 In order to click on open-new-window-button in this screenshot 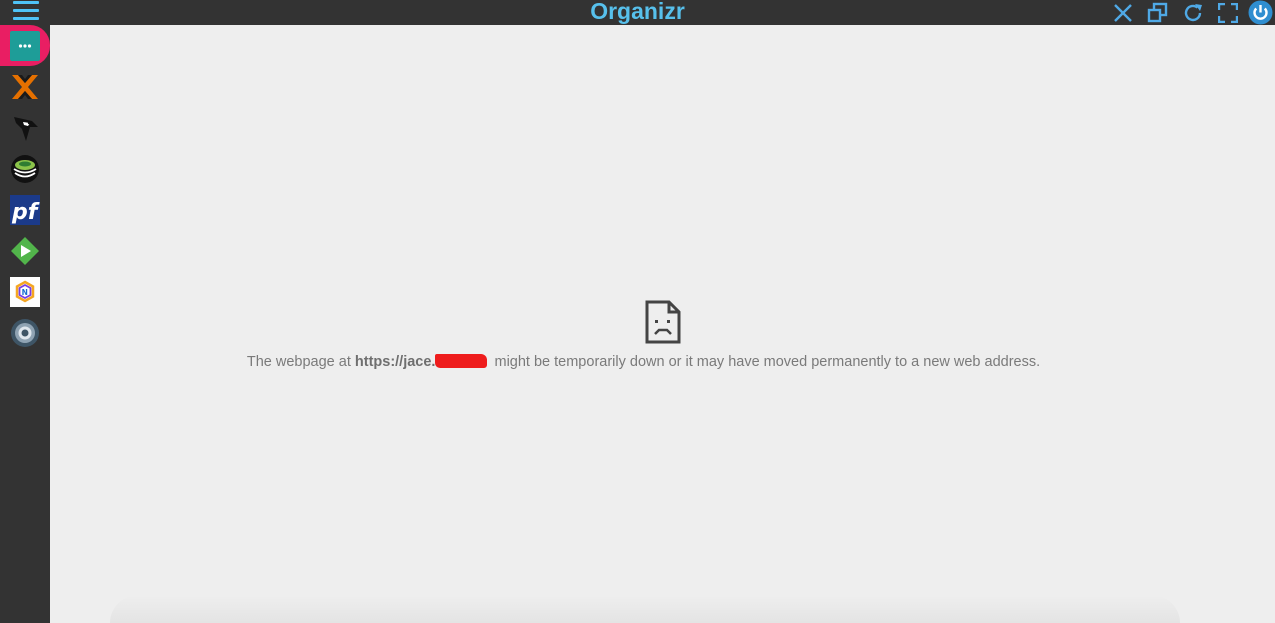, I will do `click(1158, 13)`.